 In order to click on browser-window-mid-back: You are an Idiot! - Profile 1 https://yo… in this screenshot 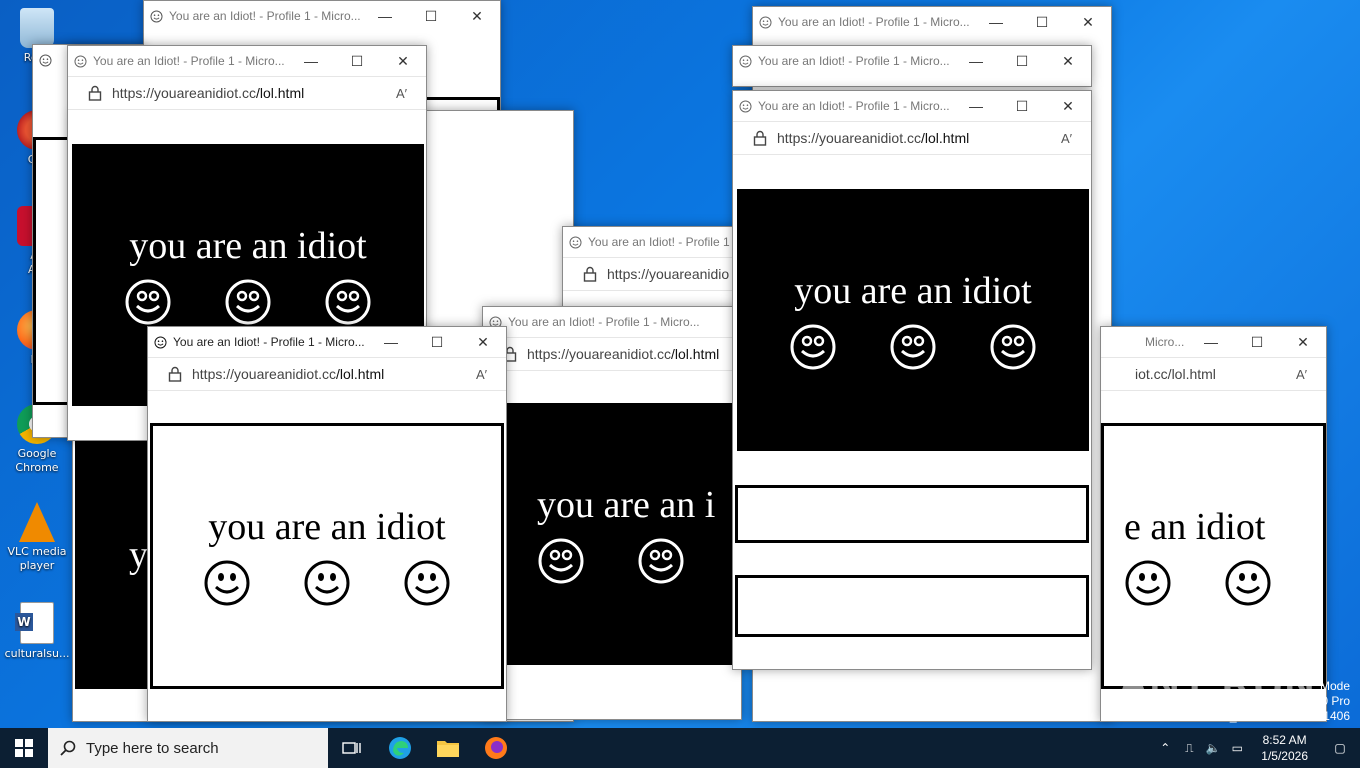, I will do `click(653, 272)`.